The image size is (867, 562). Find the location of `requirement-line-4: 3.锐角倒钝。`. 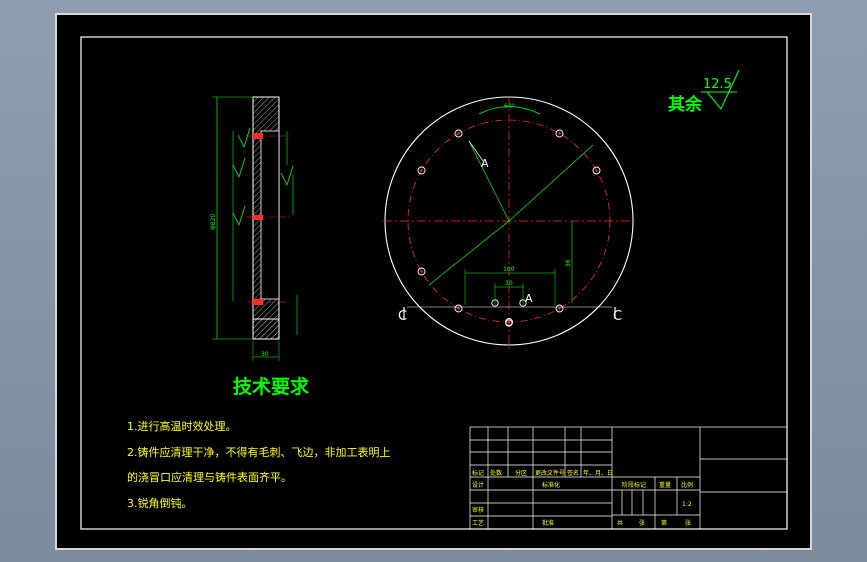

requirement-line-4: 3.锐角倒钝。 is located at coordinates (160, 503).